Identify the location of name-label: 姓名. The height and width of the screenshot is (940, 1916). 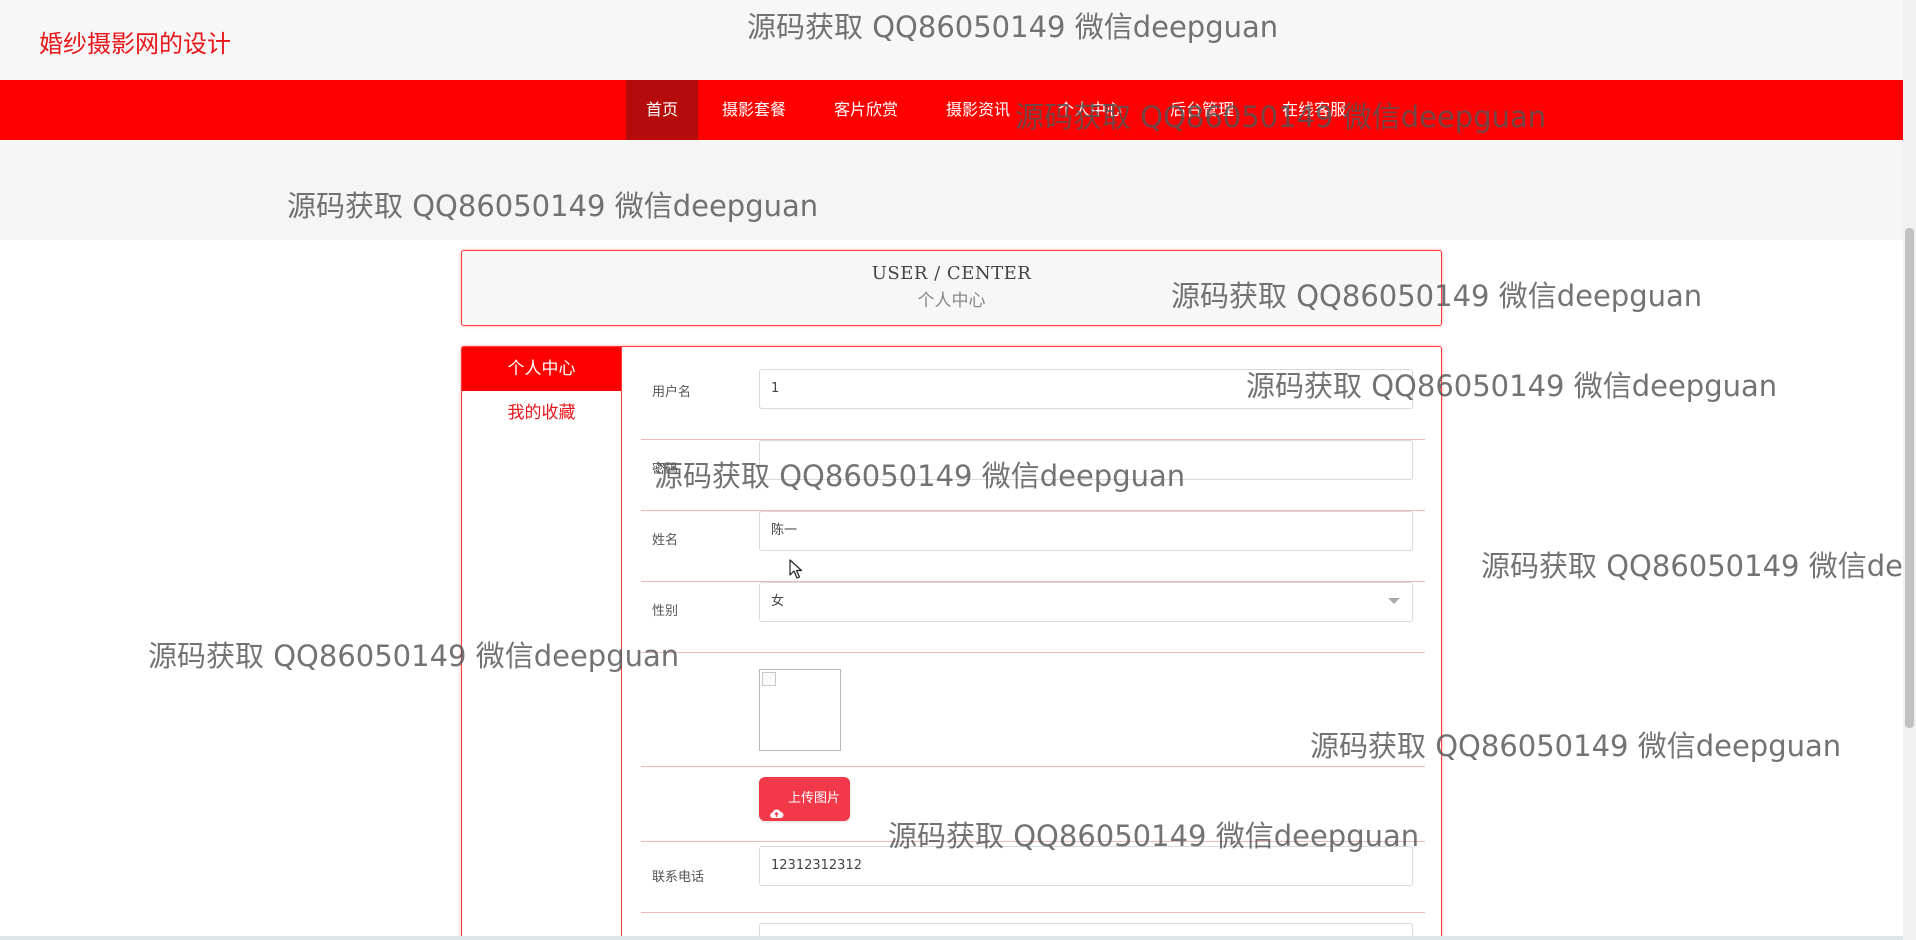
(665, 540).